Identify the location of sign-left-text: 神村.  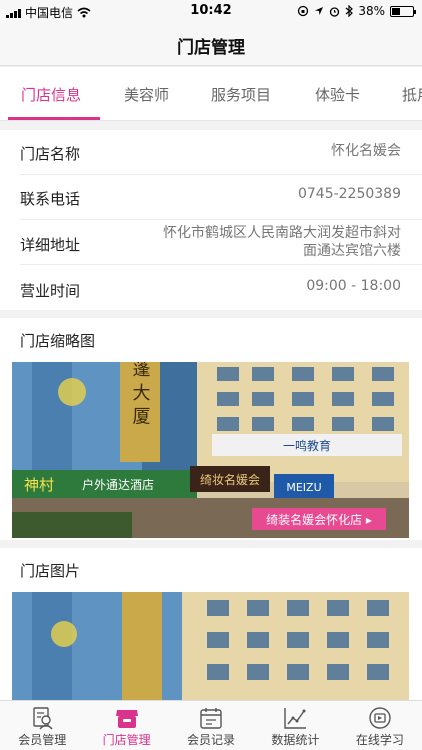
(39, 485).